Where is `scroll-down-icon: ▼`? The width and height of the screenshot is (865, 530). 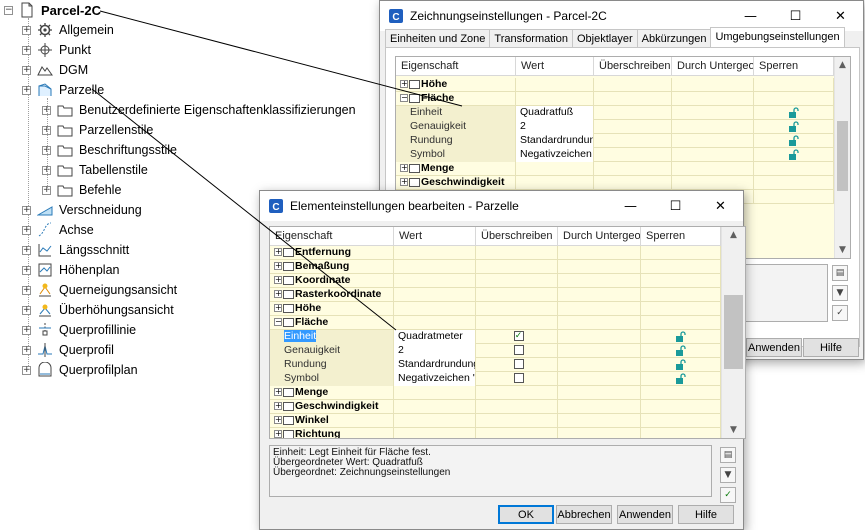
scroll-down-icon: ▼ is located at coordinates (842, 250).